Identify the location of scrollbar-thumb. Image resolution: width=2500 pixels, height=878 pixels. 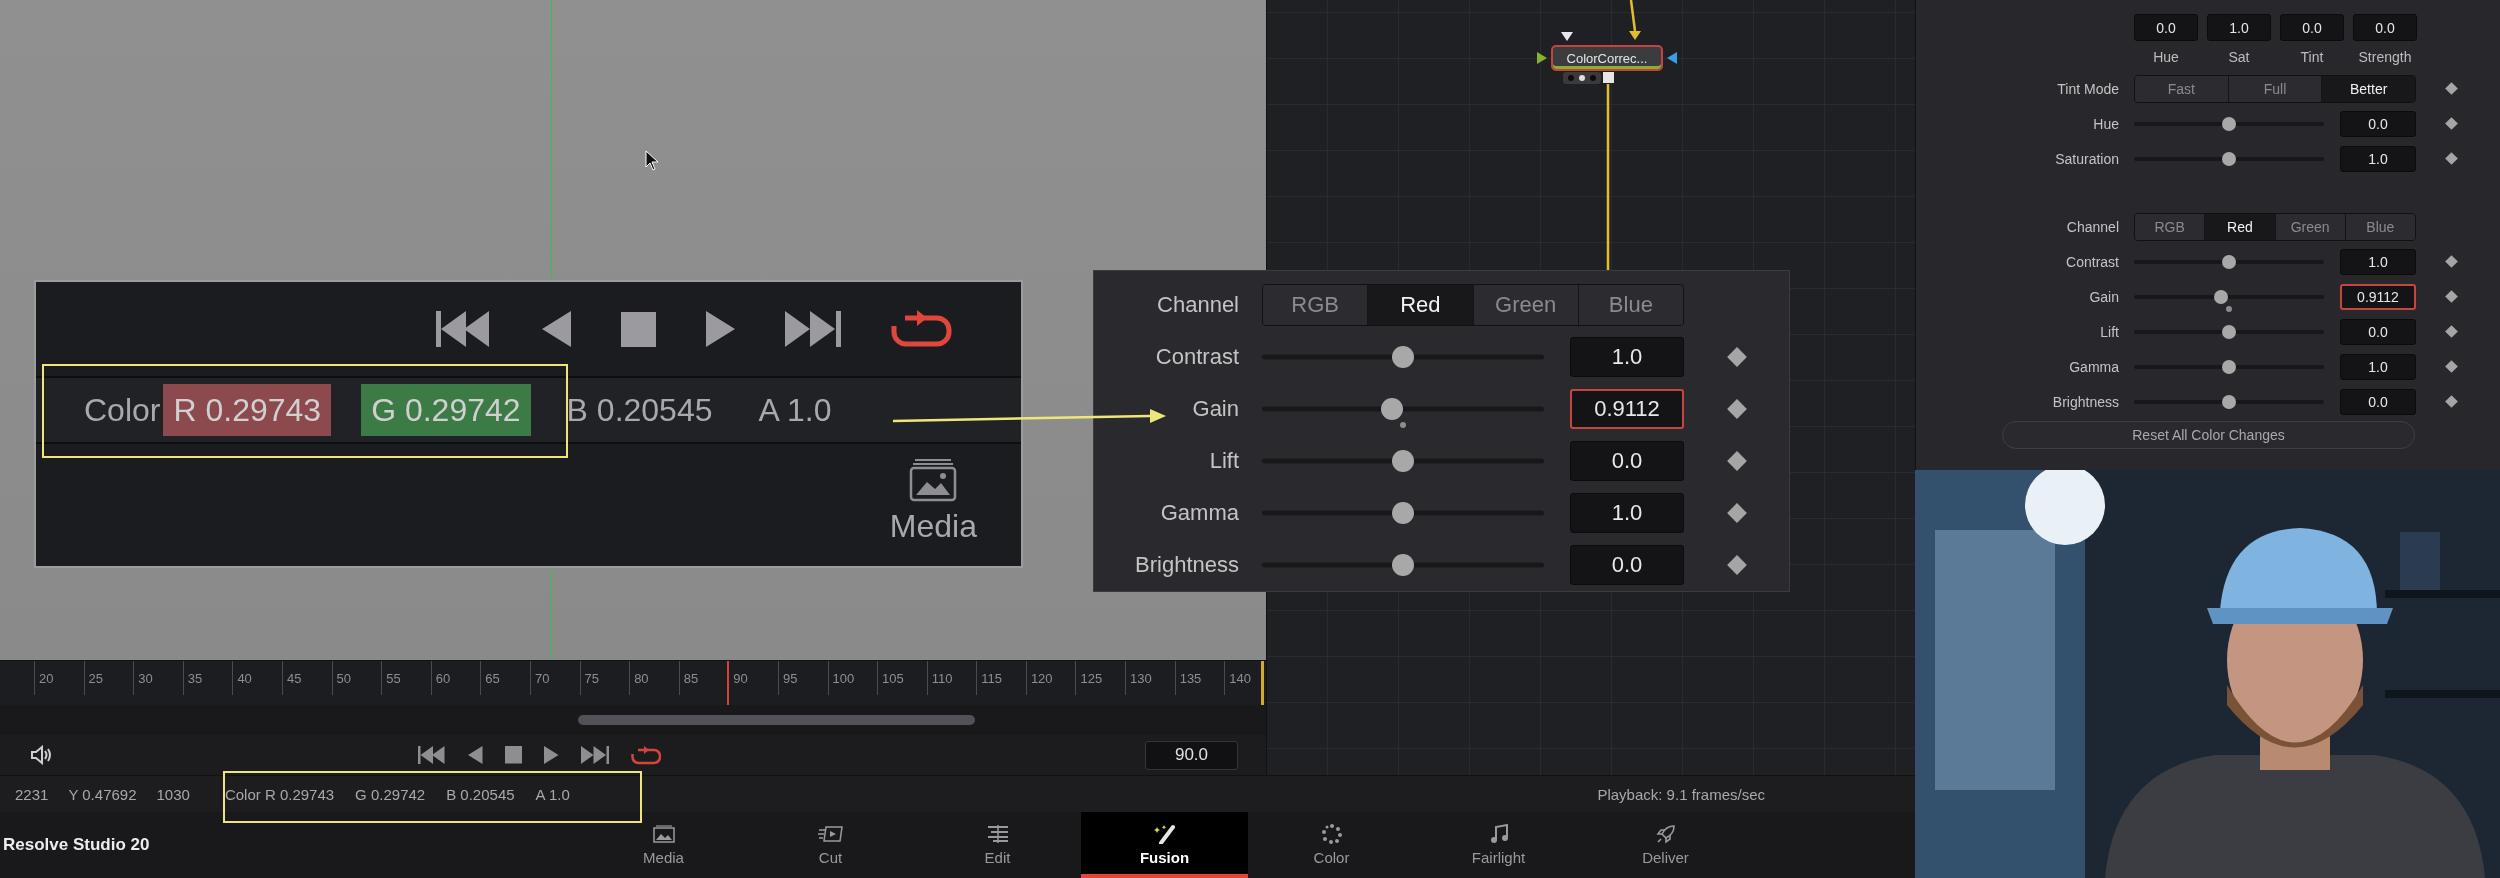
(776, 720).